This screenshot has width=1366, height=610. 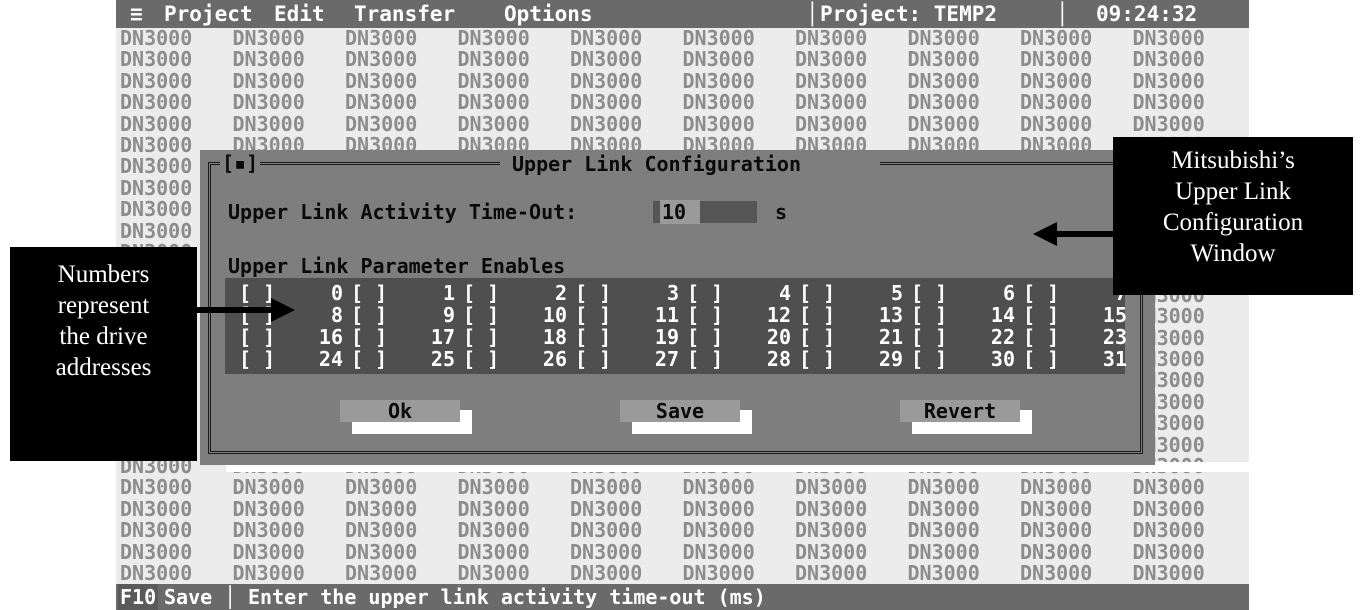 What do you see at coordinates (1079, 315) in the screenshot?
I see `address-checkbox-15: [ ] 15` at bounding box center [1079, 315].